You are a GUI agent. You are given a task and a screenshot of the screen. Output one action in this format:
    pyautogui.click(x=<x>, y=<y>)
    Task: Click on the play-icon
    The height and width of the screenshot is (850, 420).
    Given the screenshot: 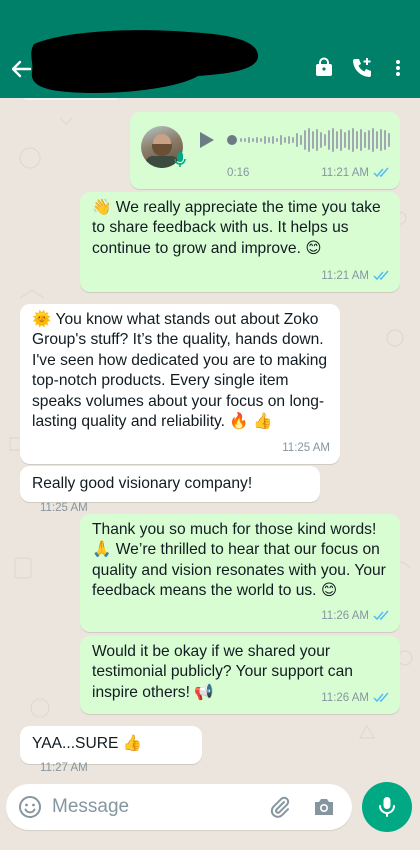 What is the action you would take?
    pyautogui.click(x=207, y=140)
    